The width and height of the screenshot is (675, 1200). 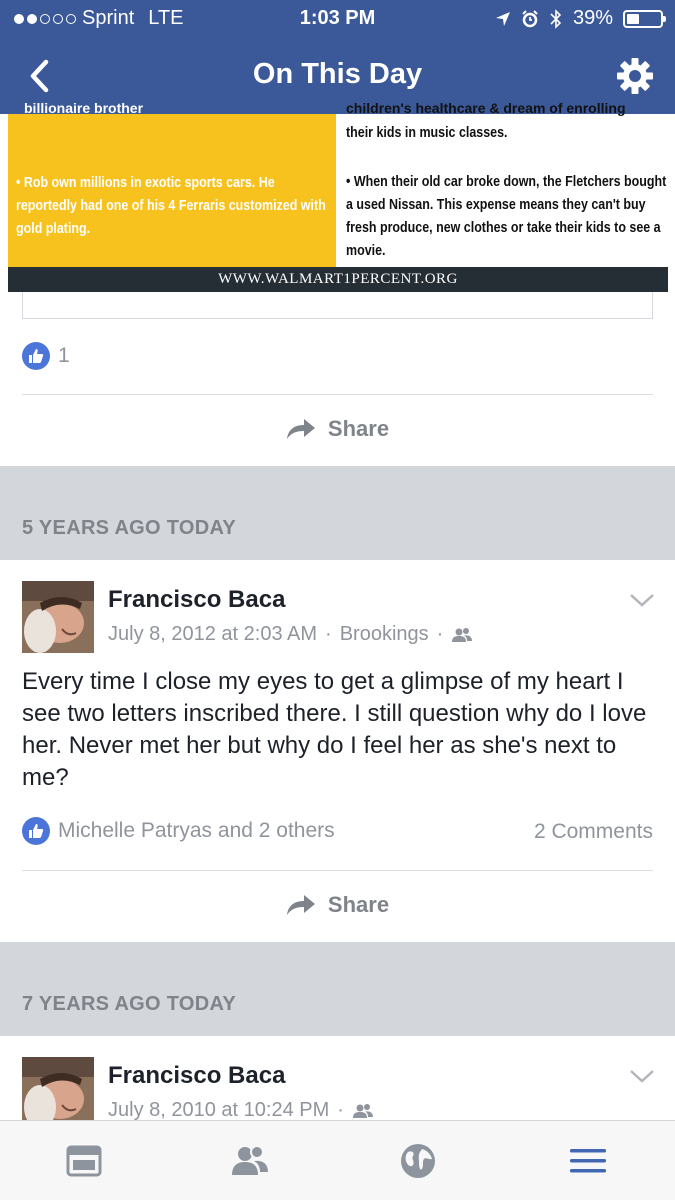 What do you see at coordinates (129, 1004) in the screenshot?
I see `section-title: 7 YEARS AGO TODAY` at bounding box center [129, 1004].